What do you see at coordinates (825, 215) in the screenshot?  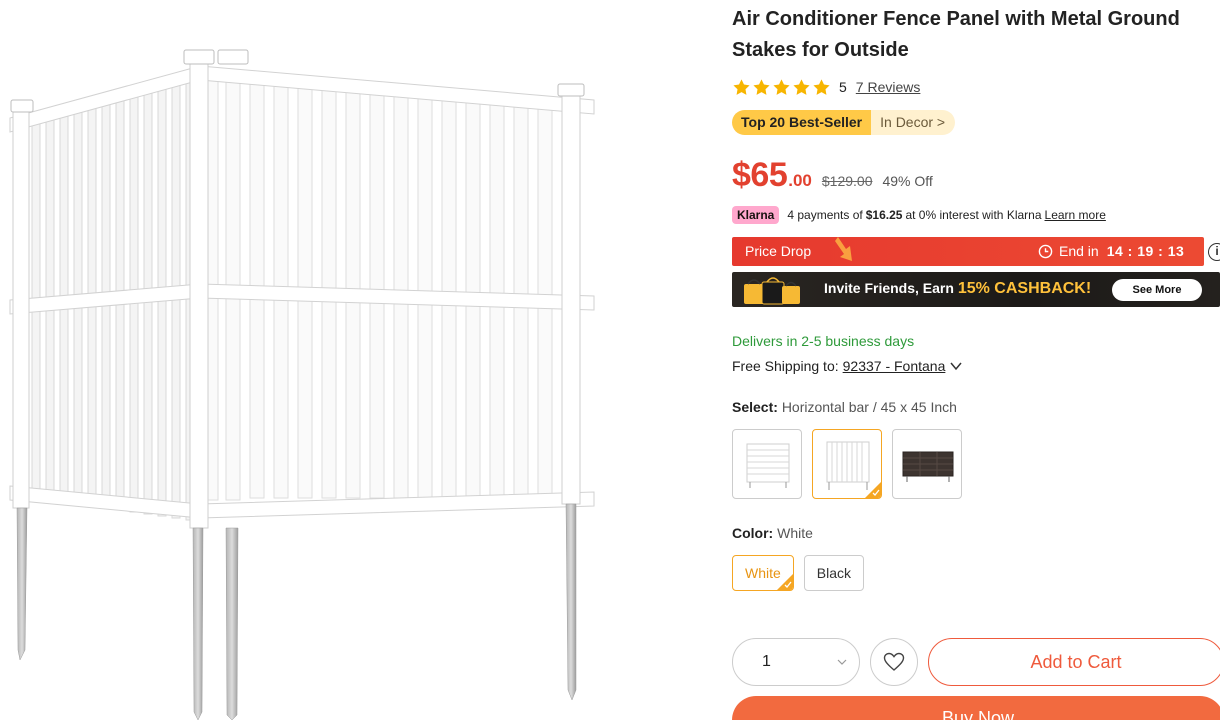 I see `klarna-prefix: 4 payments of` at bounding box center [825, 215].